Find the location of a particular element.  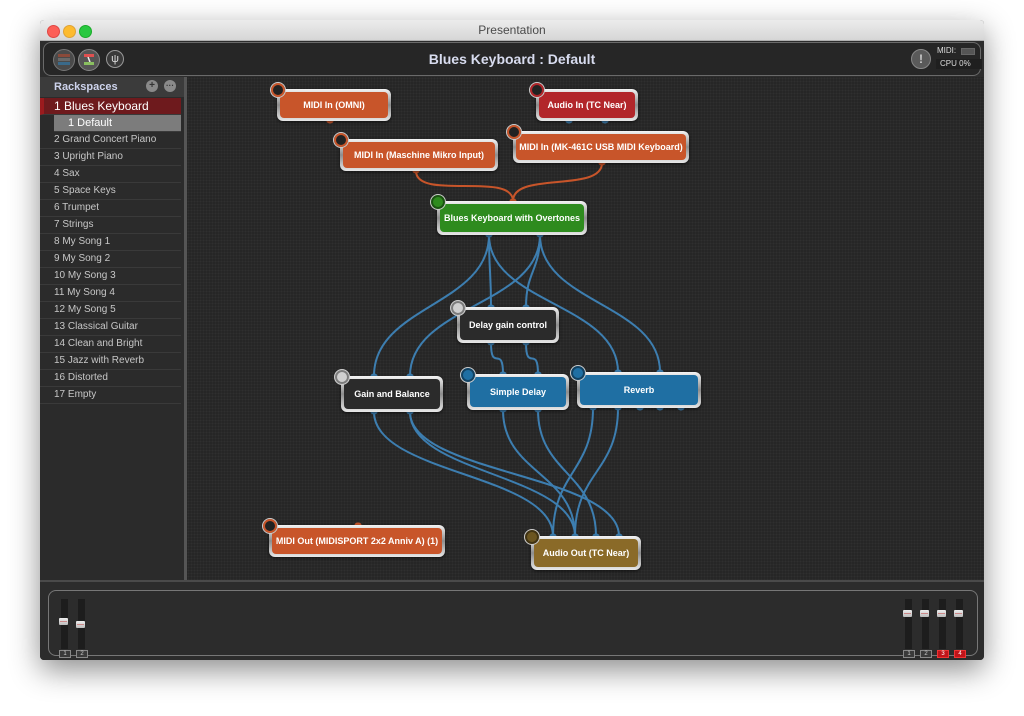

plugin-block-label: MIDI Out (MIDISPORT 2x2 Anniv A) (1) is located at coordinates (357, 541).